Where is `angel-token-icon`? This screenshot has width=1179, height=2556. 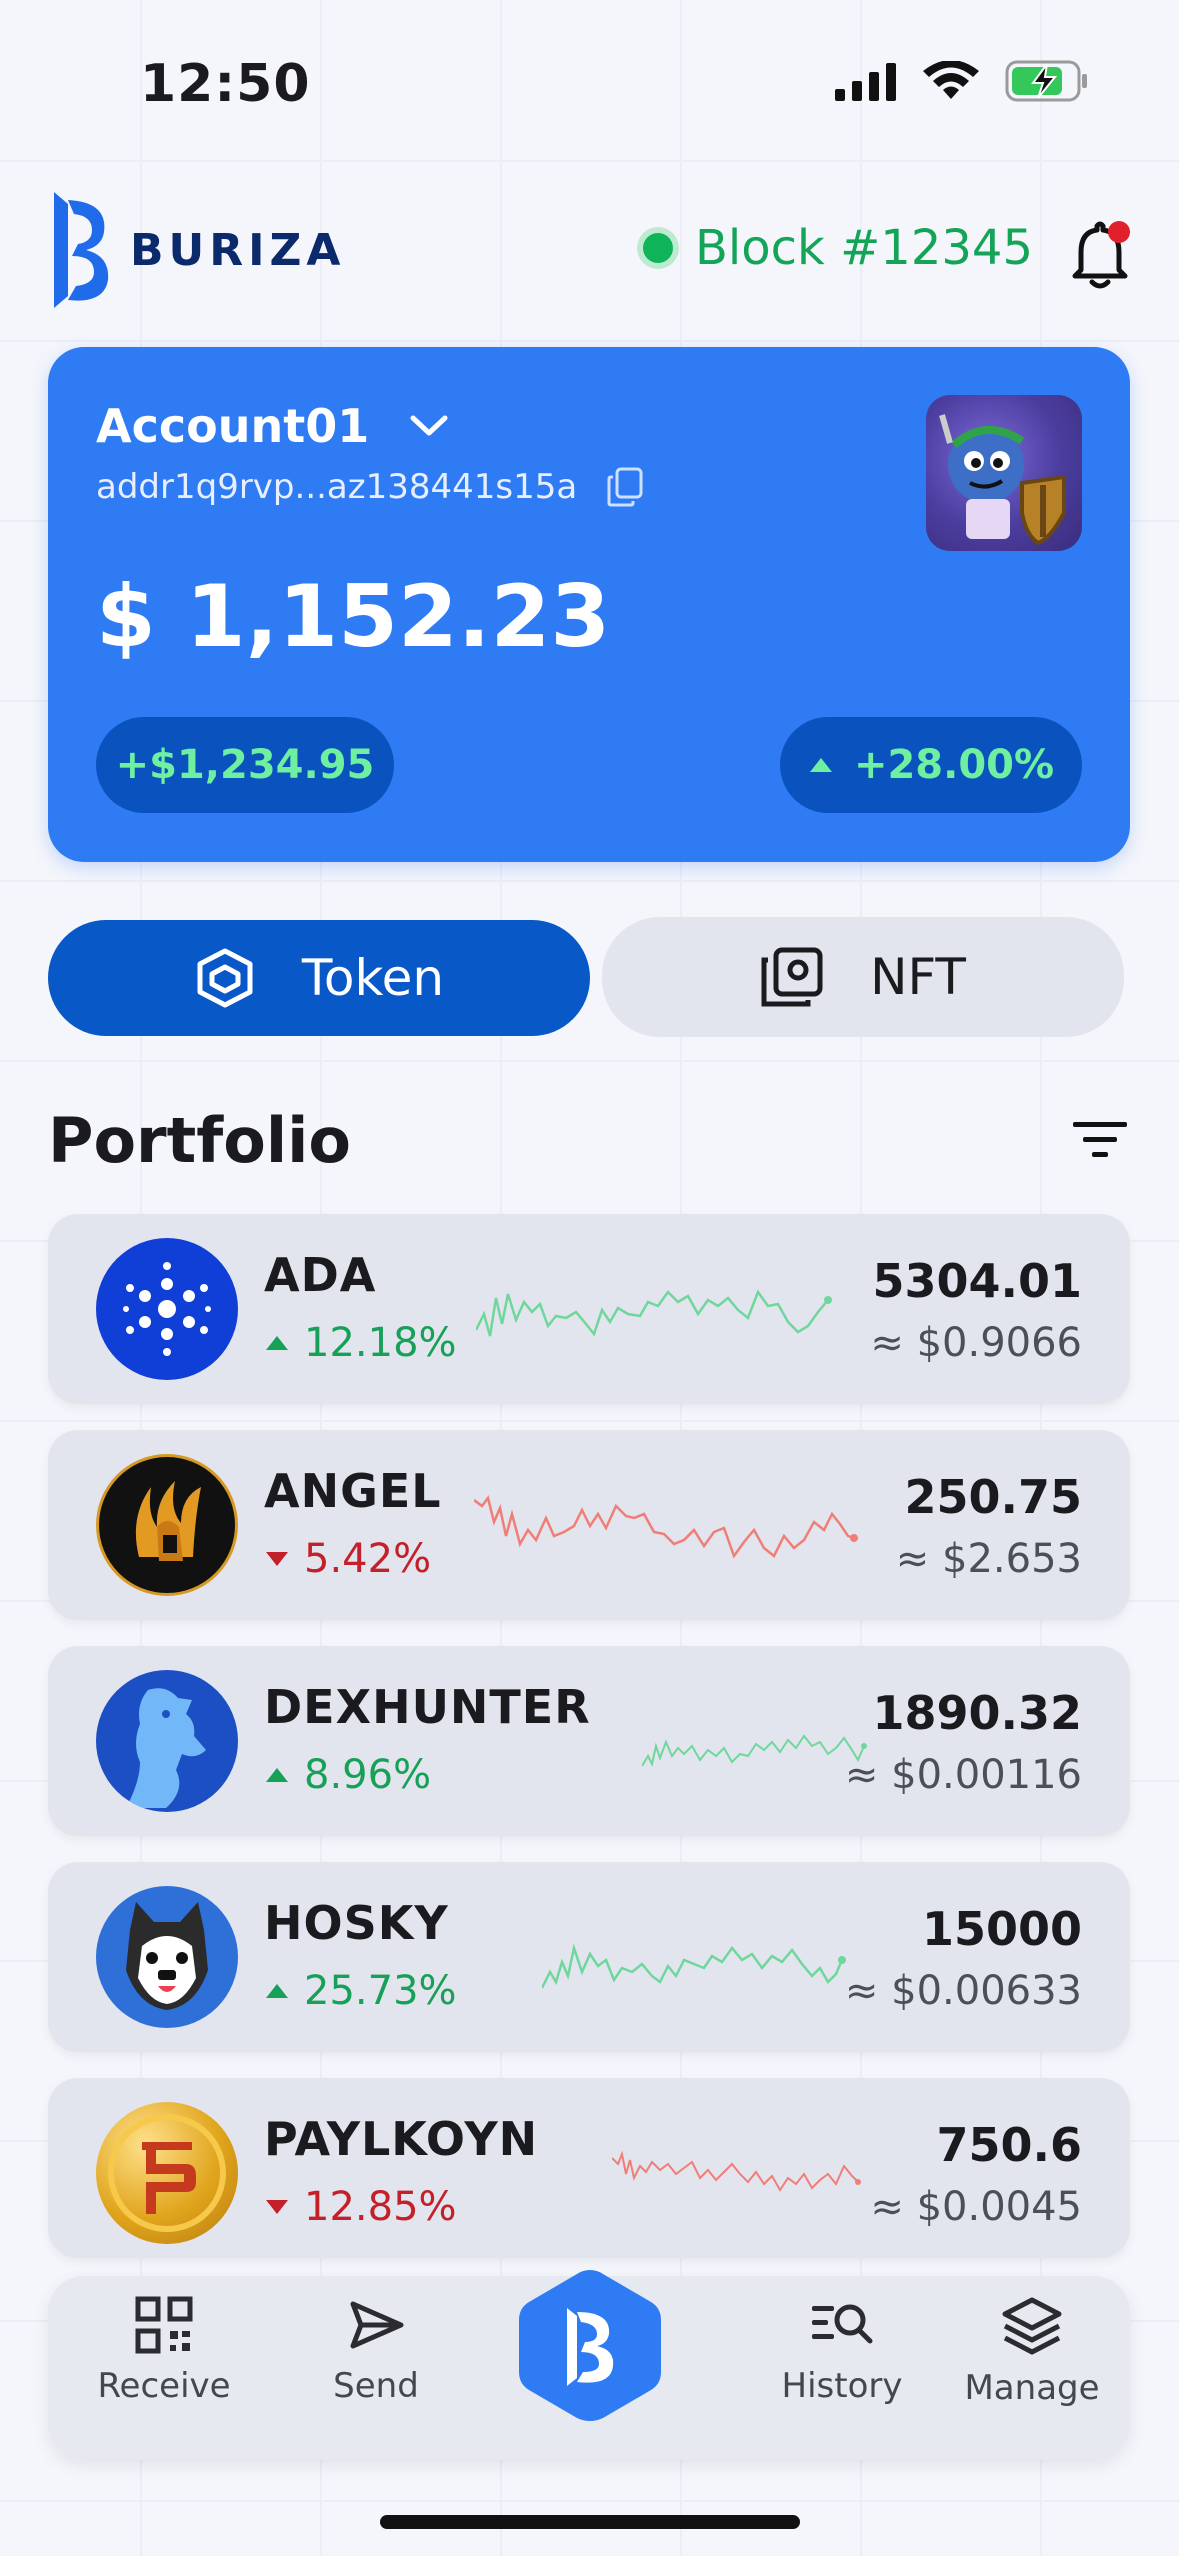
angel-token-icon is located at coordinates (167, 1525).